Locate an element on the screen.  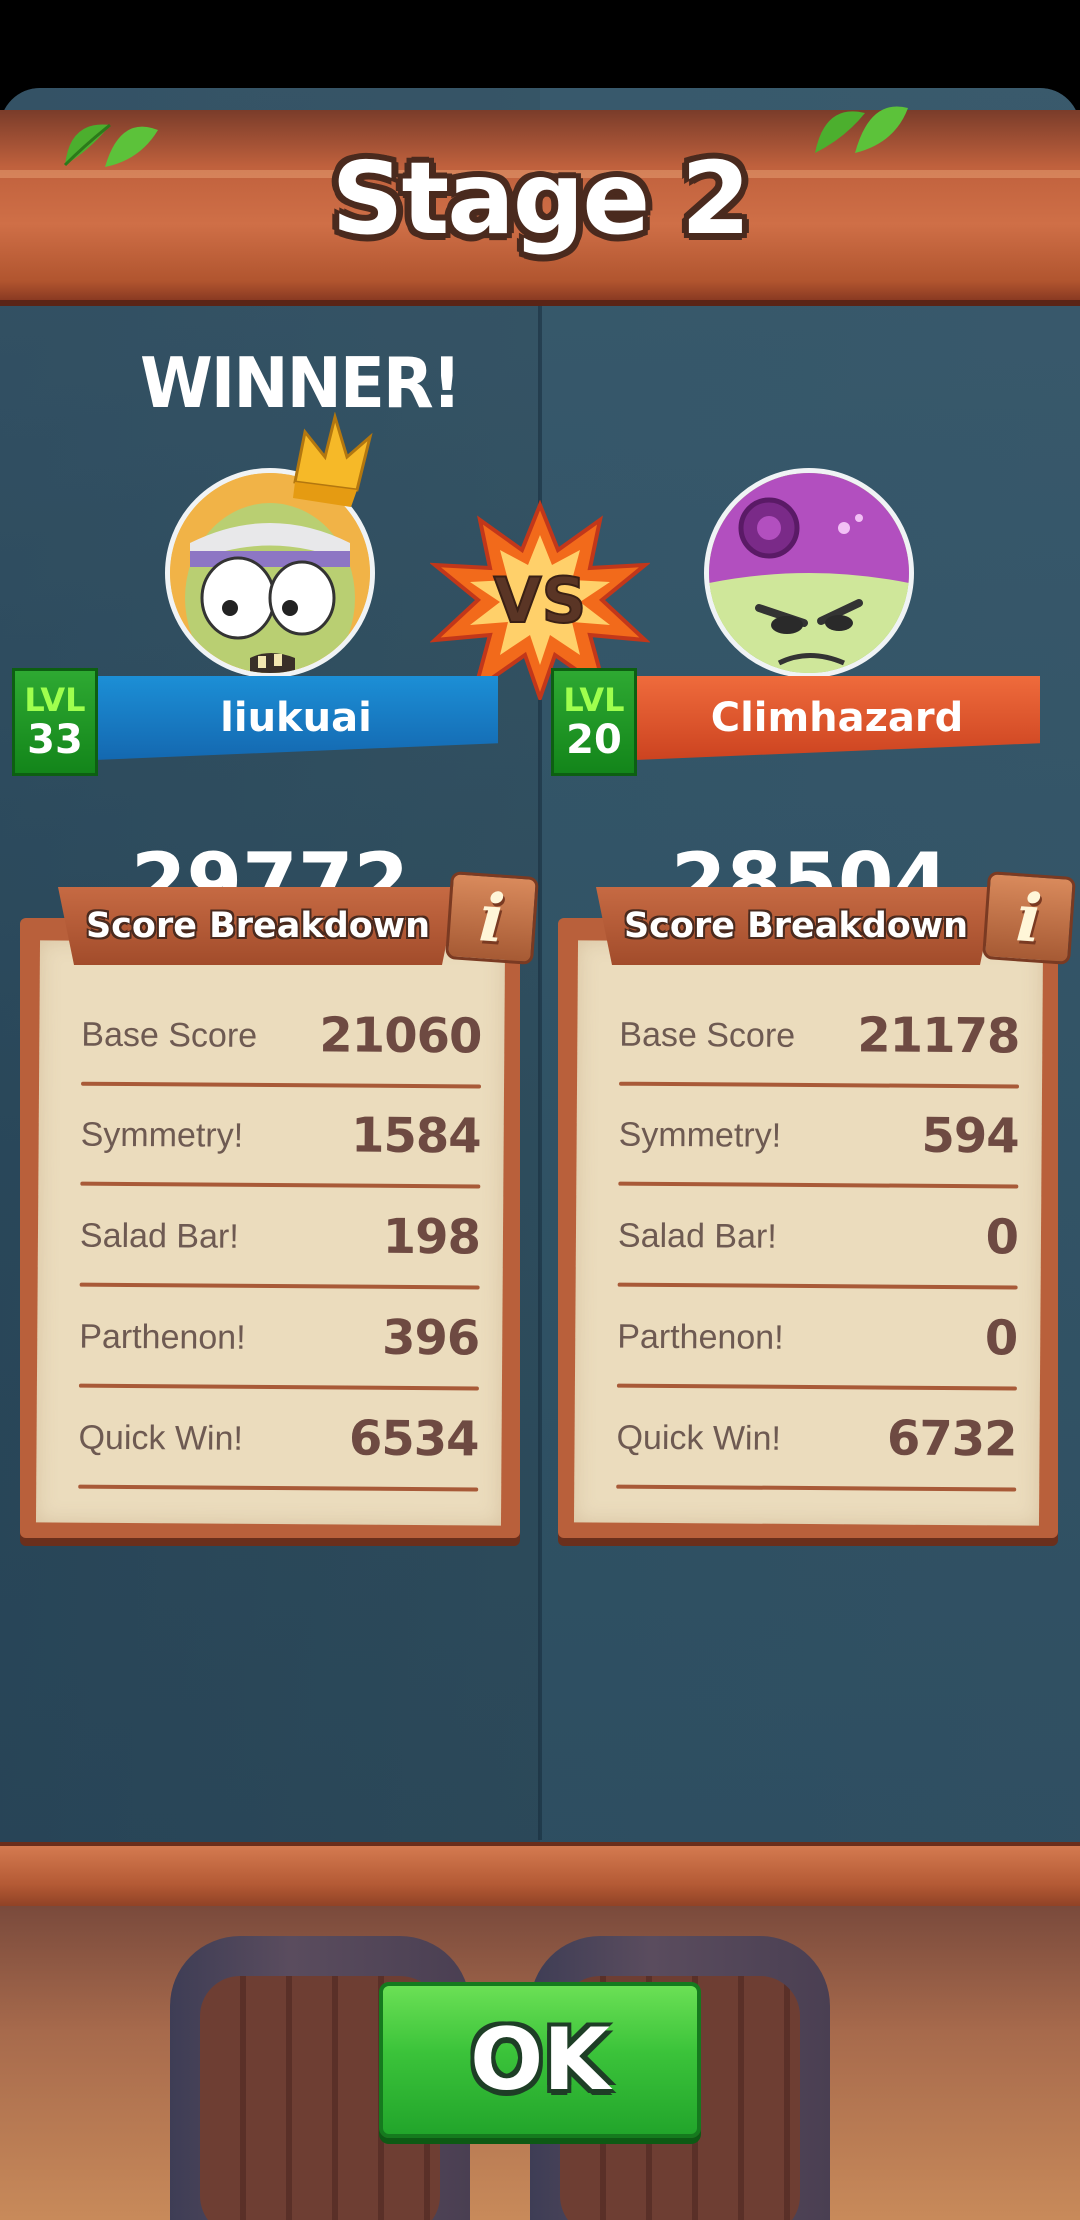
player2-info-button: i is located at coordinates (1029, 918).